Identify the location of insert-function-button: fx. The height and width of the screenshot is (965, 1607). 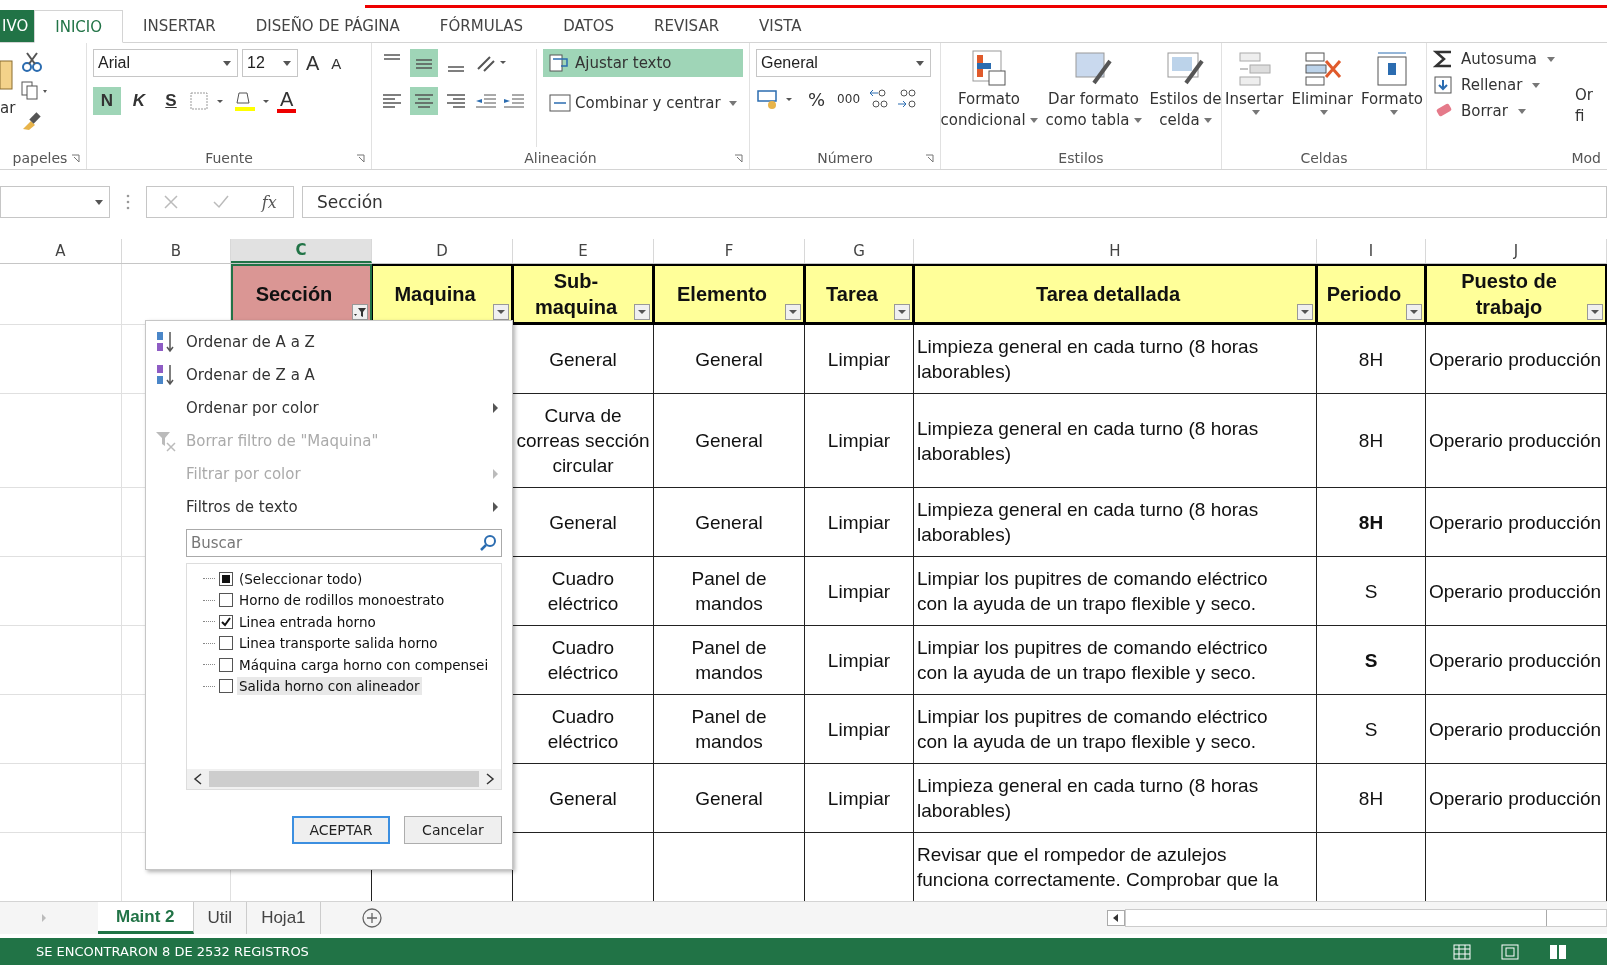
(269, 202).